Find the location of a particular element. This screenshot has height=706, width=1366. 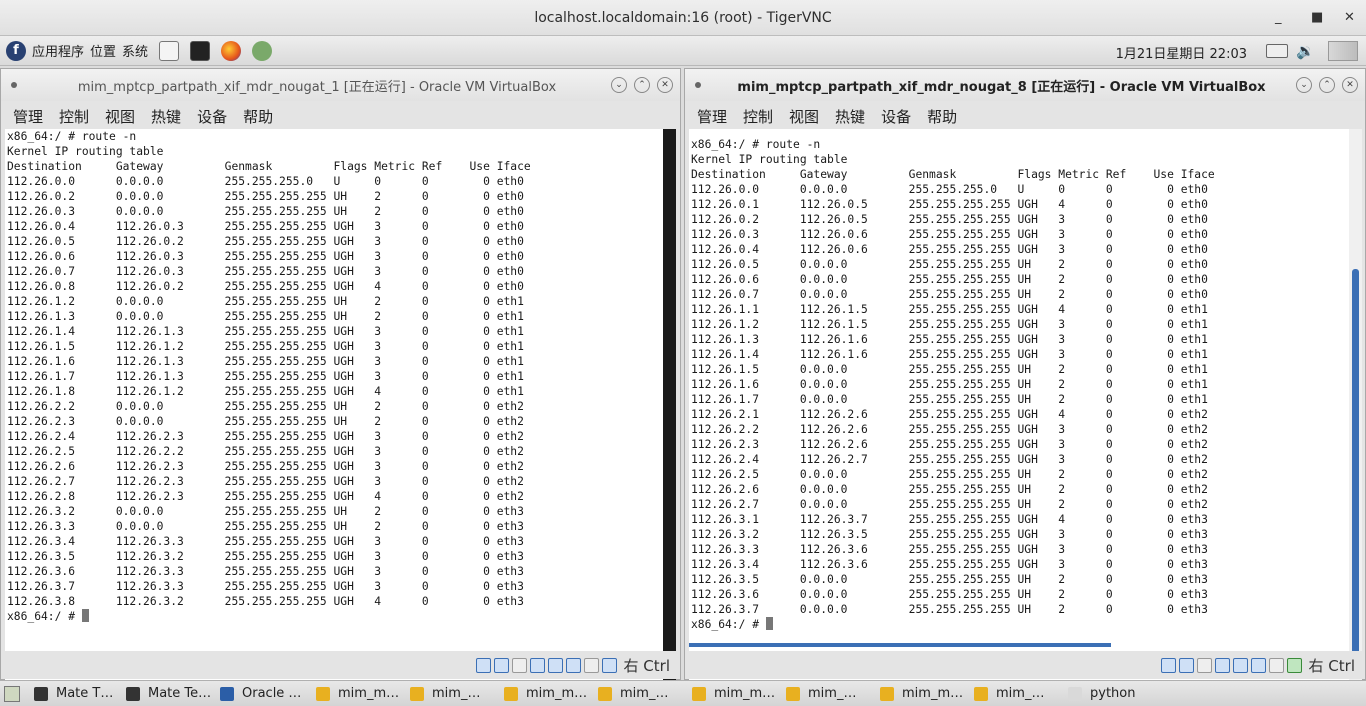

vm8-minimize-button: ⌄ is located at coordinates (1304, 85).